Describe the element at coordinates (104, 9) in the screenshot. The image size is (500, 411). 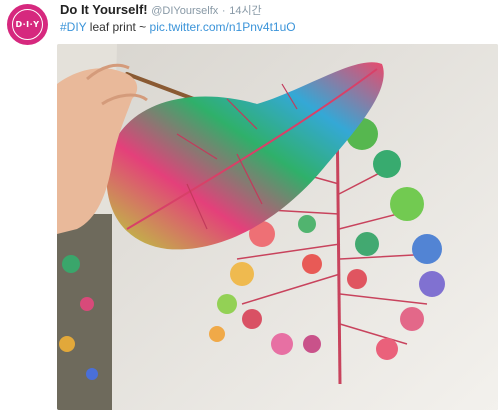
I see `display-name: Do It Yourself!` at that location.